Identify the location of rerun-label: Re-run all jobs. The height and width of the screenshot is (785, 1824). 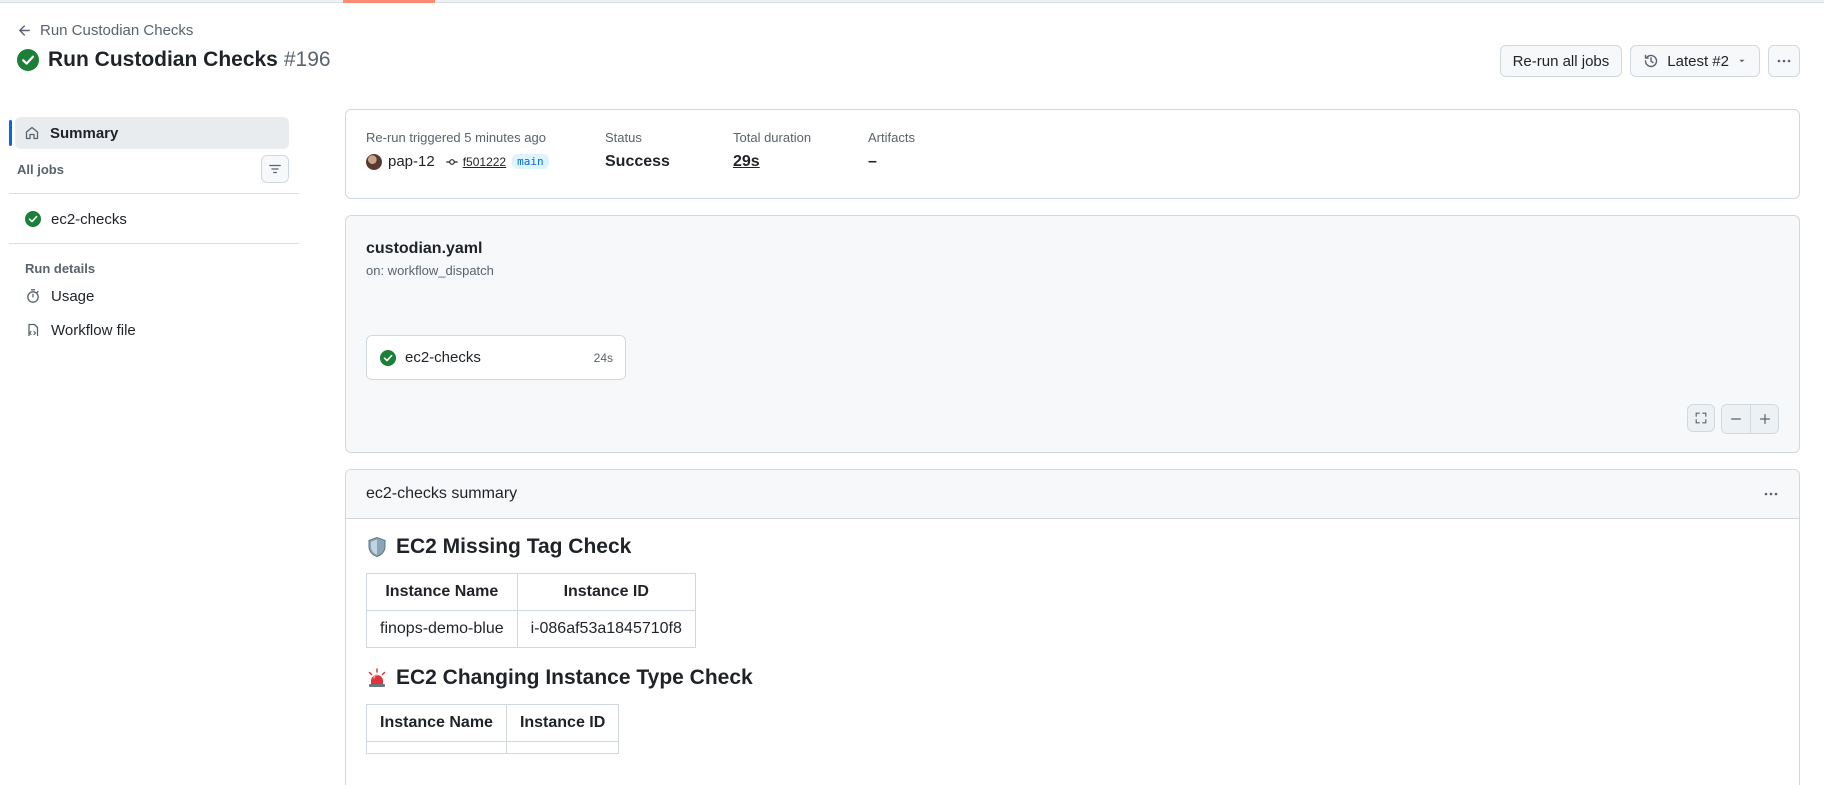
(1561, 61).